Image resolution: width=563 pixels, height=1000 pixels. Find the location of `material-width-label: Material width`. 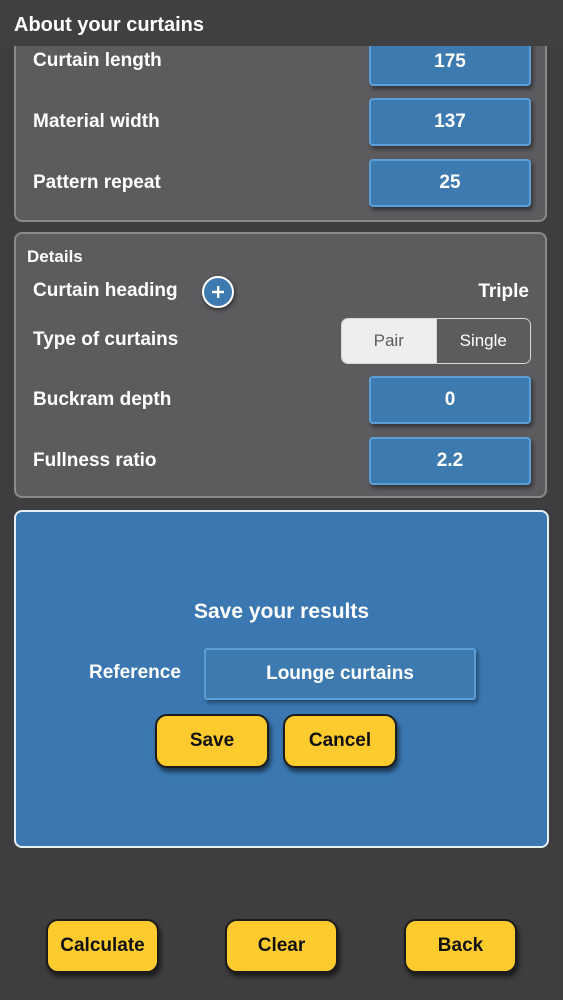

material-width-label: Material width is located at coordinates (96, 121).